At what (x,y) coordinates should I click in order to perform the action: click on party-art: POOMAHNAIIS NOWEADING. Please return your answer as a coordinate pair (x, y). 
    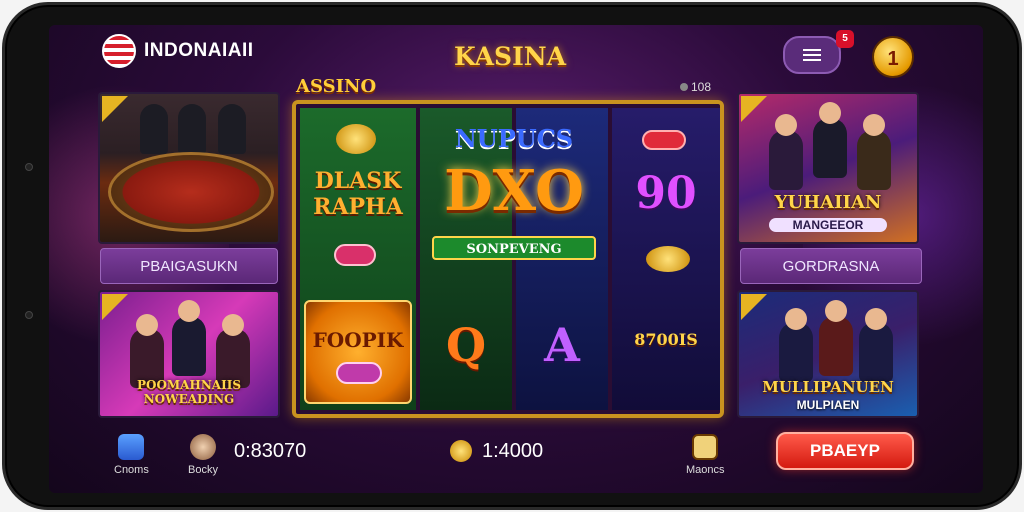
    Looking at the image, I should click on (189, 354).